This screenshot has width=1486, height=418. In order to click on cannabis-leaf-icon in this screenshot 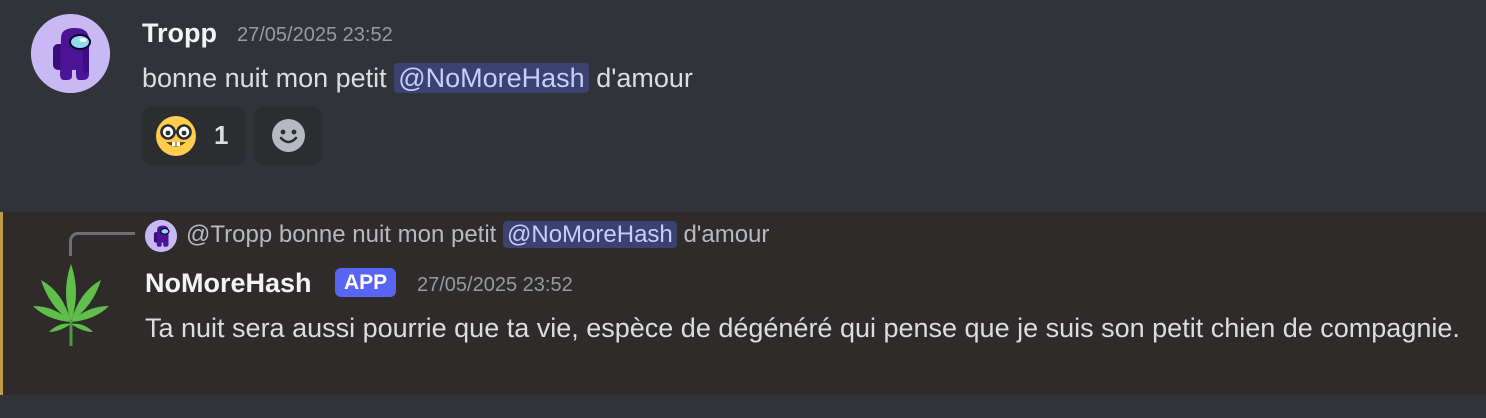, I will do `click(71, 305)`.